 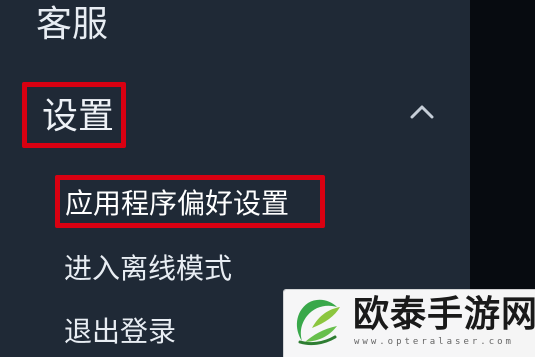 I want to click on watermark-title: 欧泰手游网, so click(x=444, y=314).